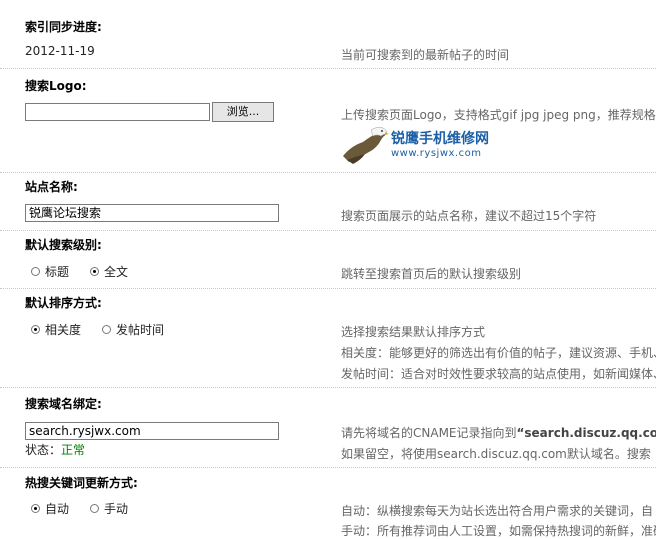 This screenshot has height=539, width=656. I want to click on default-sort-desc-3: 发帖时间：适合对时效性要求较高的站点使用，如新闻媒体、, so click(498, 374).